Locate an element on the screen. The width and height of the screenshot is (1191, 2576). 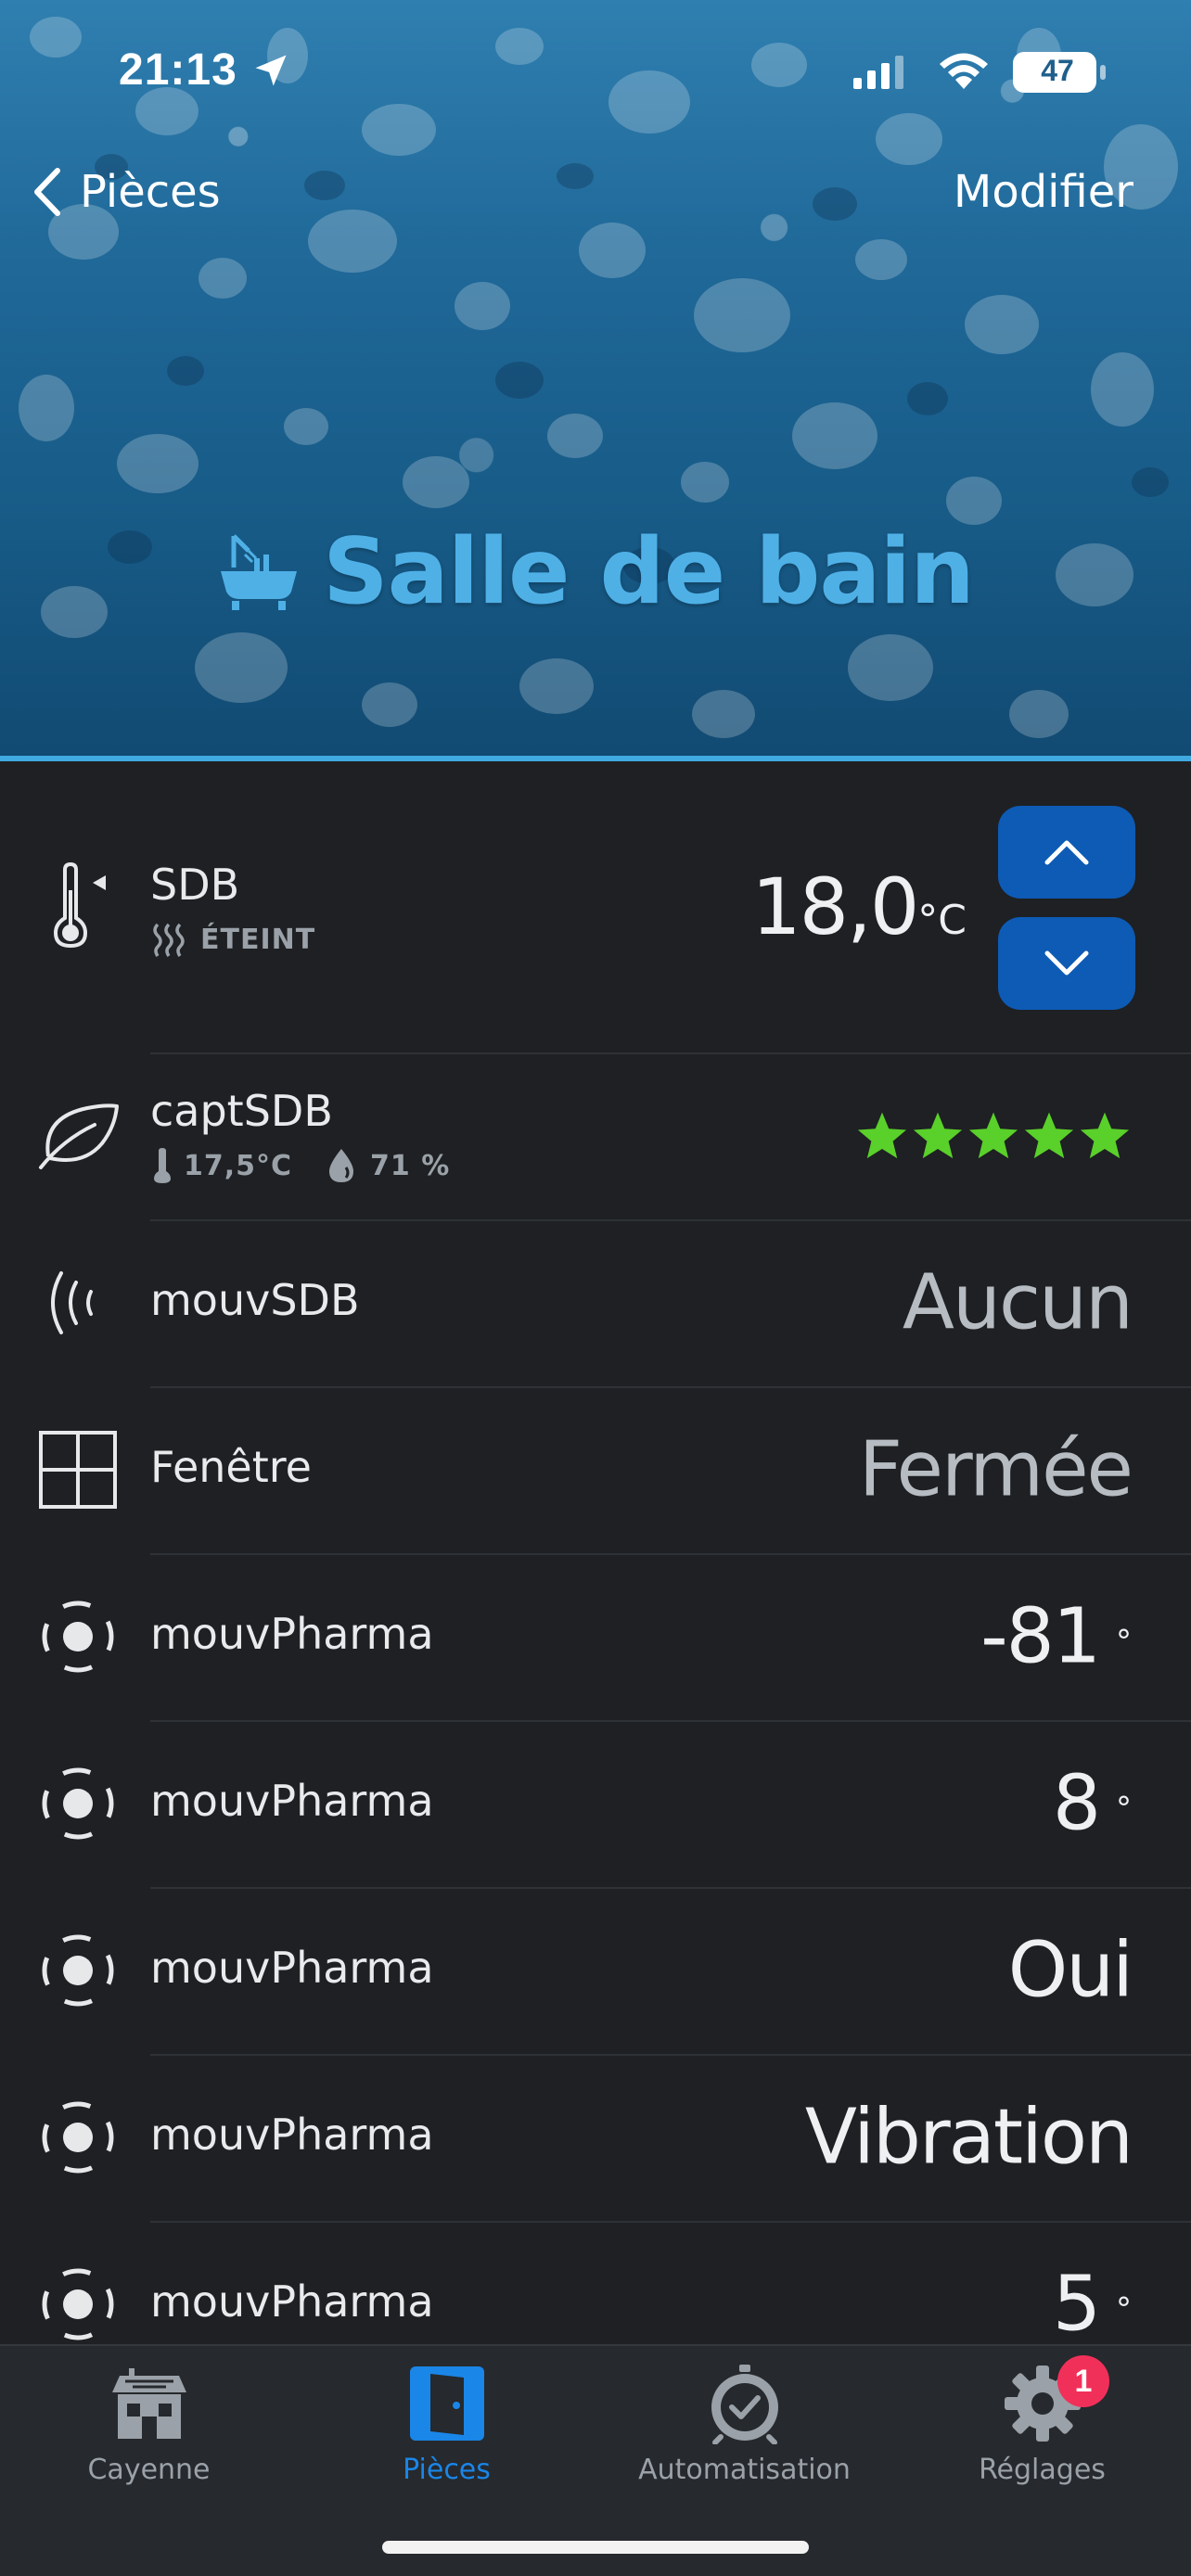
thermostat-status: ÉTEINT is located at coordinates (232, 940).